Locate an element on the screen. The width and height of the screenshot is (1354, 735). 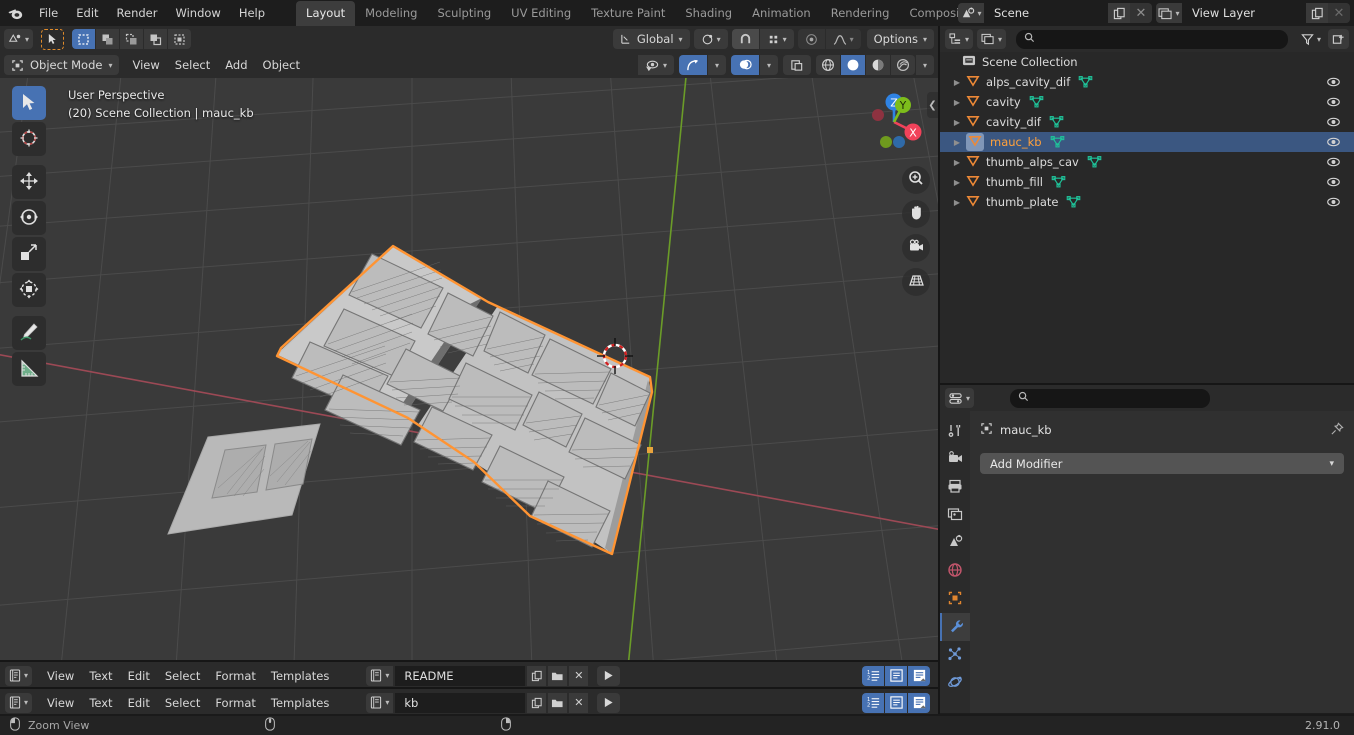
workspace-tab-shading: Shading is located at coordinates (708, 13).